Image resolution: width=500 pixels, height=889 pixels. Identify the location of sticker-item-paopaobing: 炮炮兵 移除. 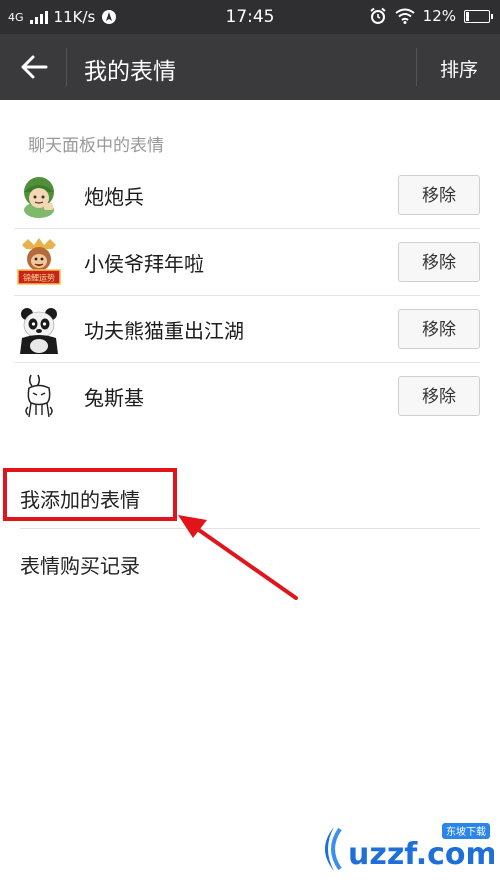
(247, 196).